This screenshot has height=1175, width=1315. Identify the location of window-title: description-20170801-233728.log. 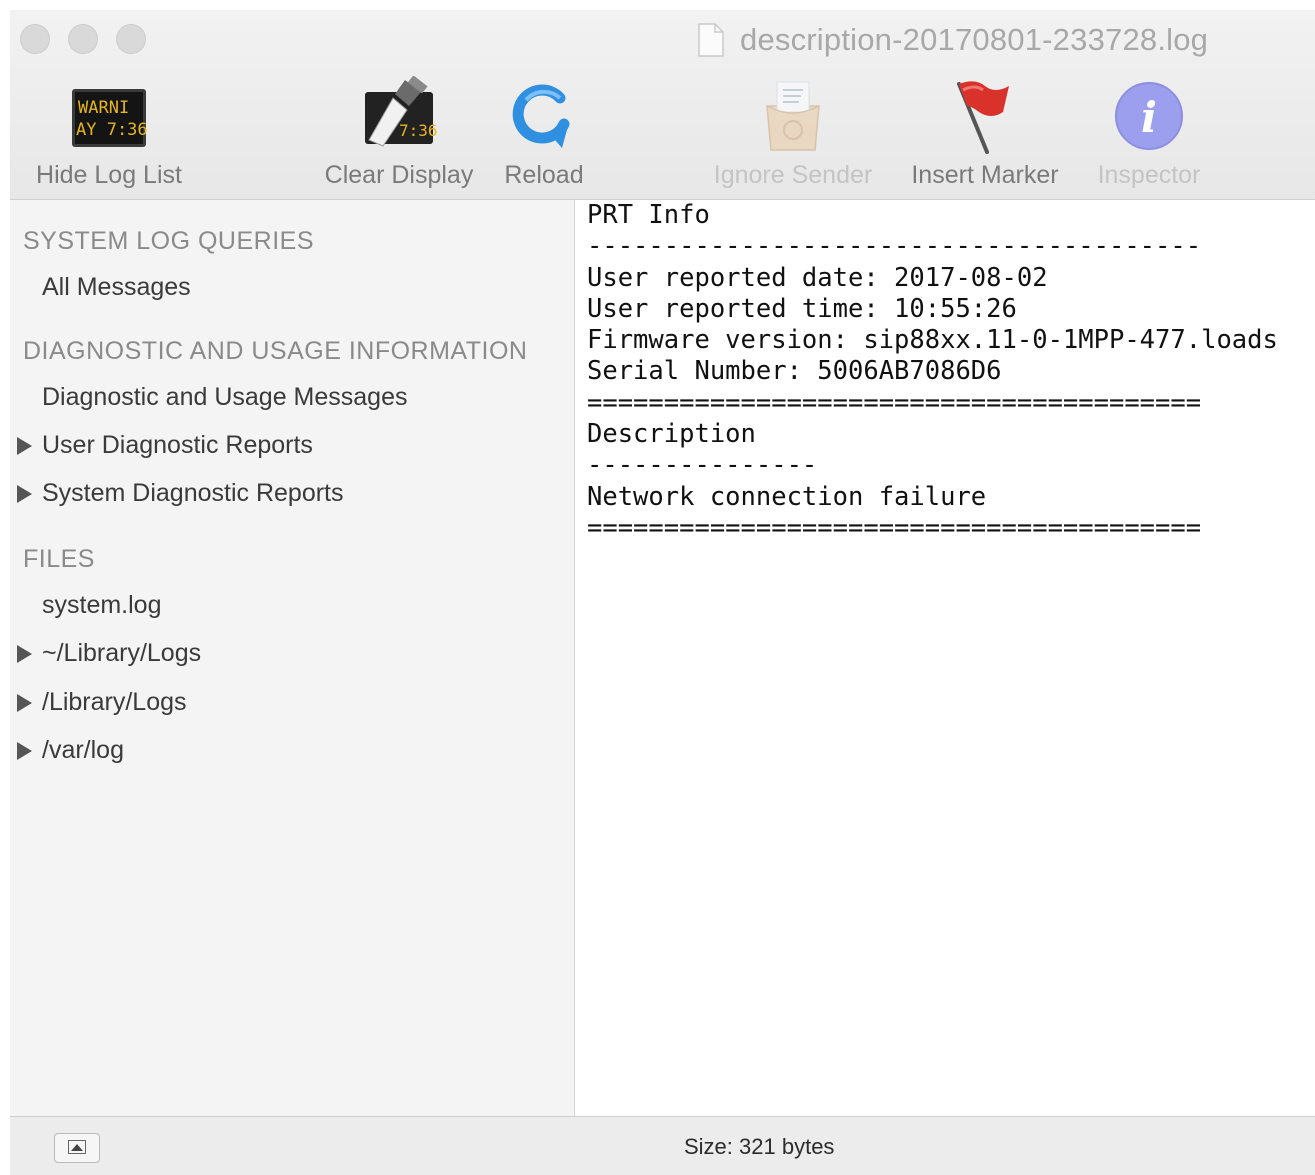
(974, 39).